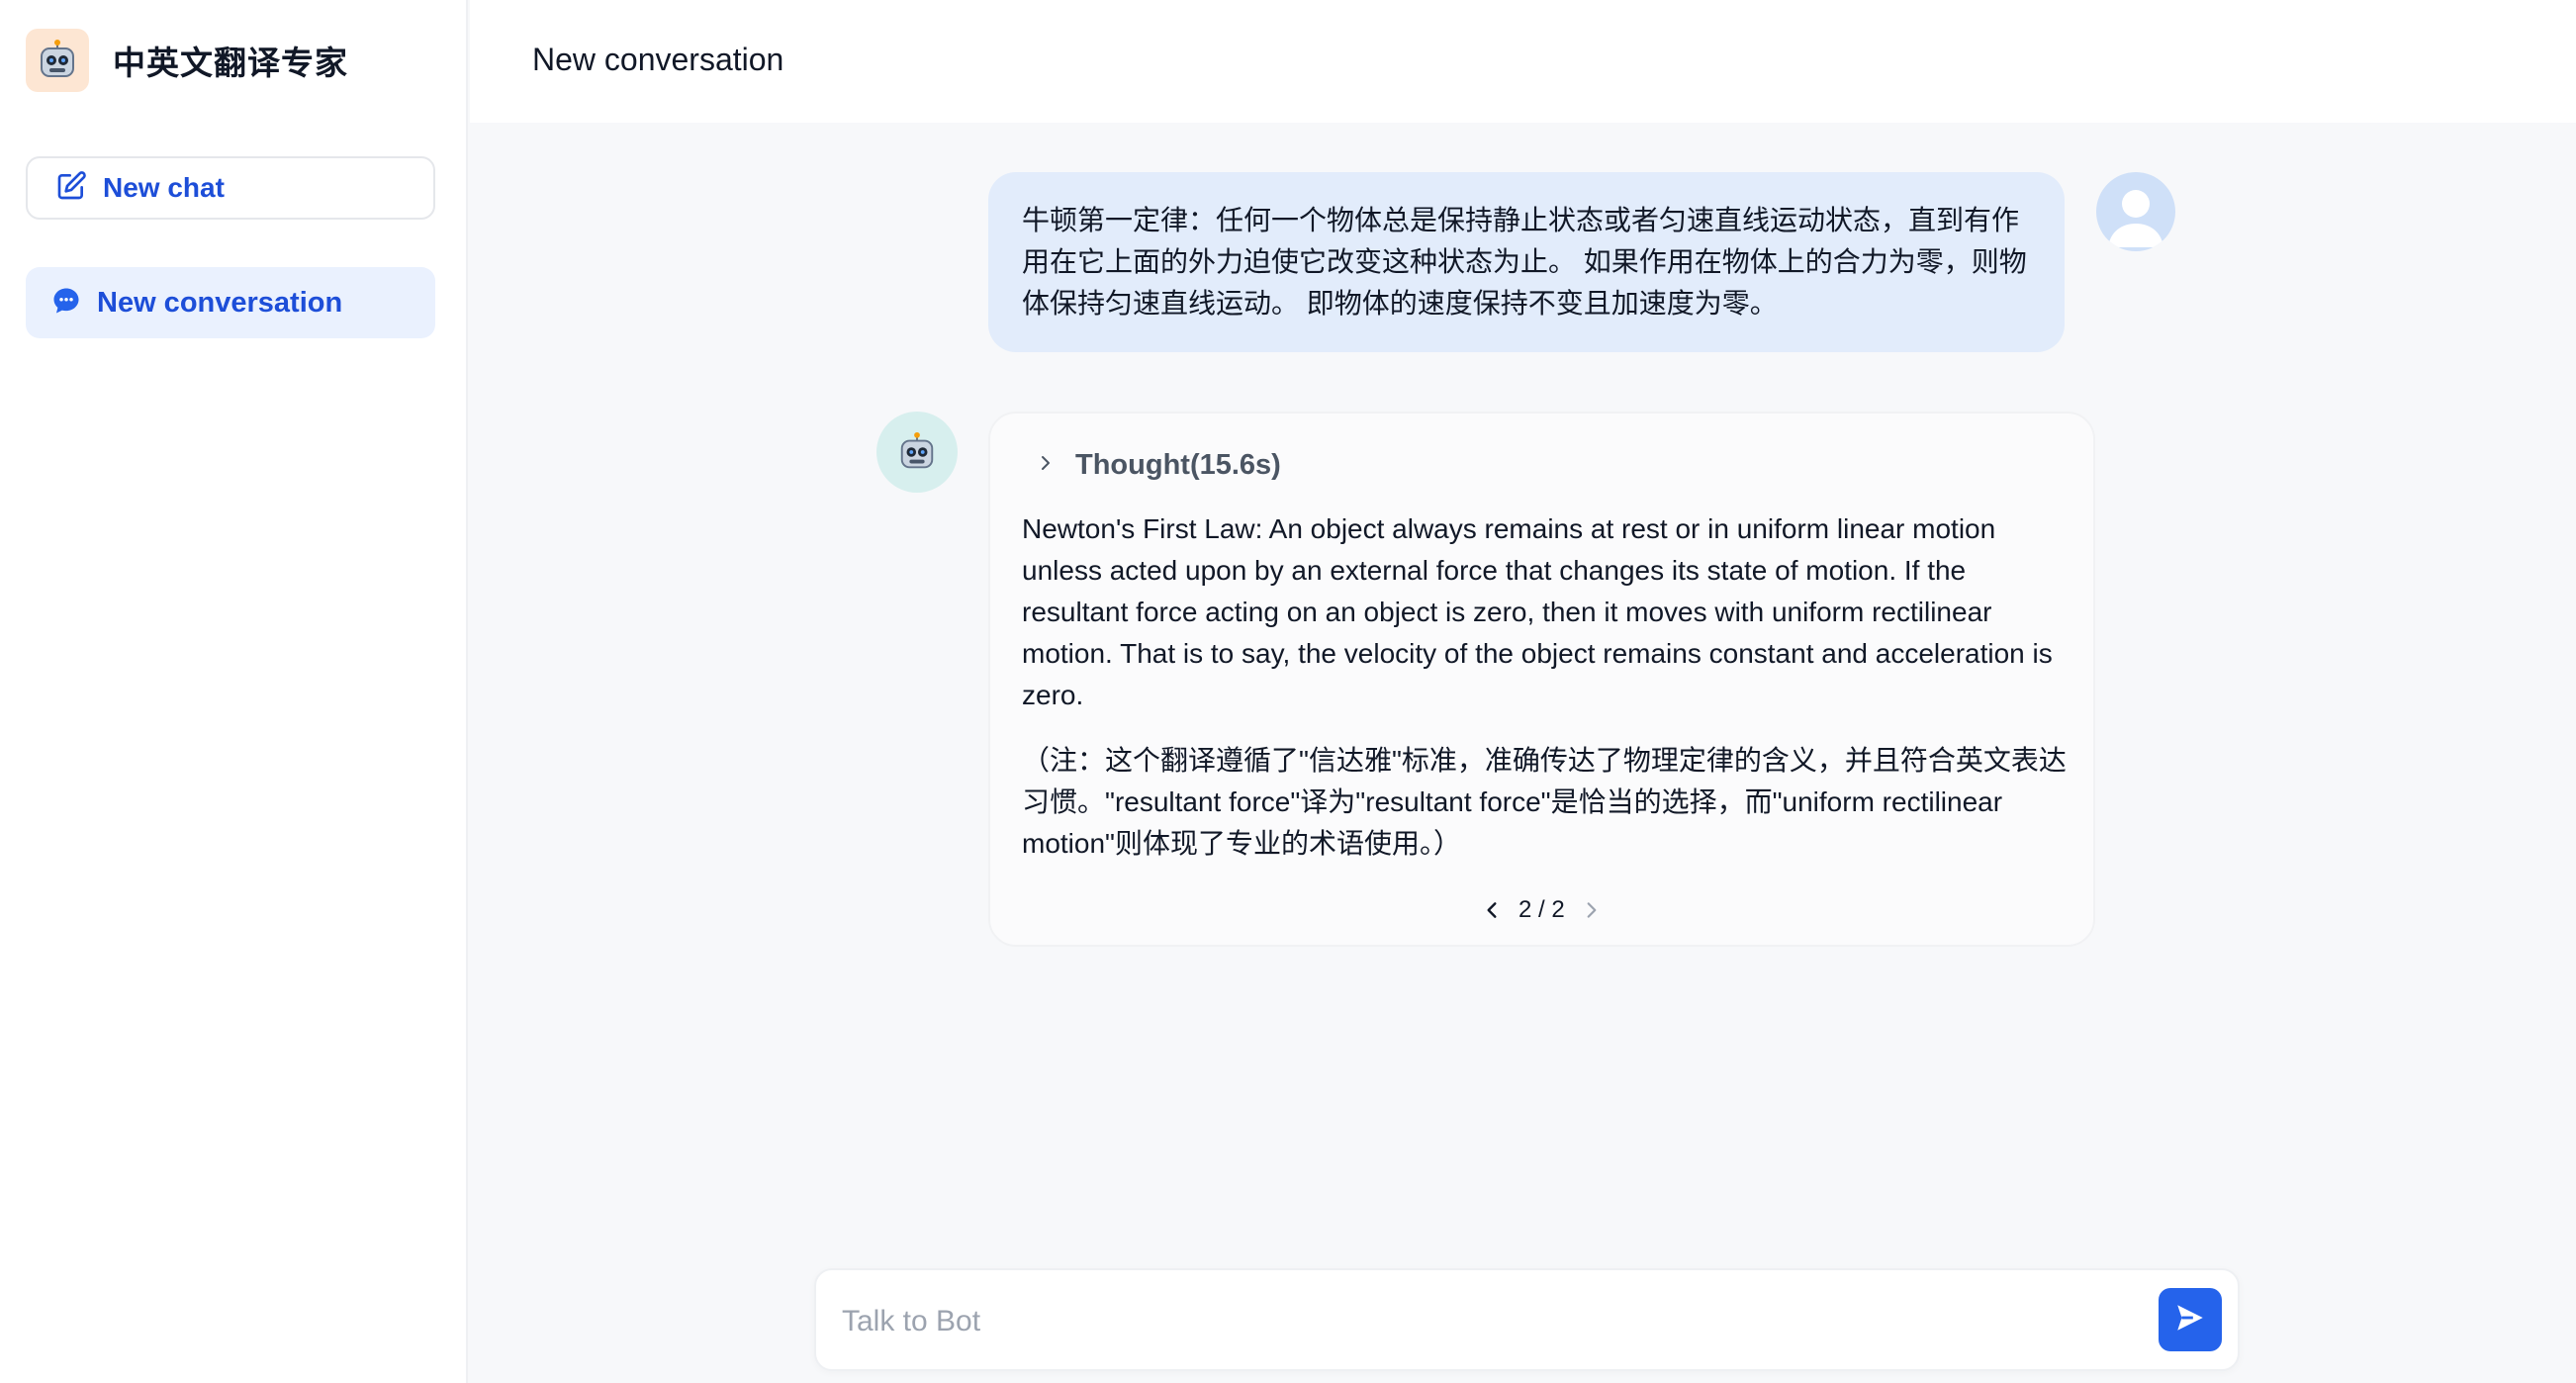 The height and width of the screenshot is (1383, 2576). Describe the element at coordinates (1492, 910) in the screenshot. I see `chevron-left-icon` at that location.